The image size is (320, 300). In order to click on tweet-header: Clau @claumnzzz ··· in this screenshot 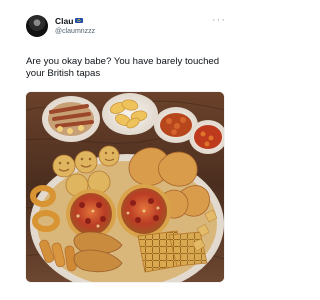, I will do `click(126, 28)`.